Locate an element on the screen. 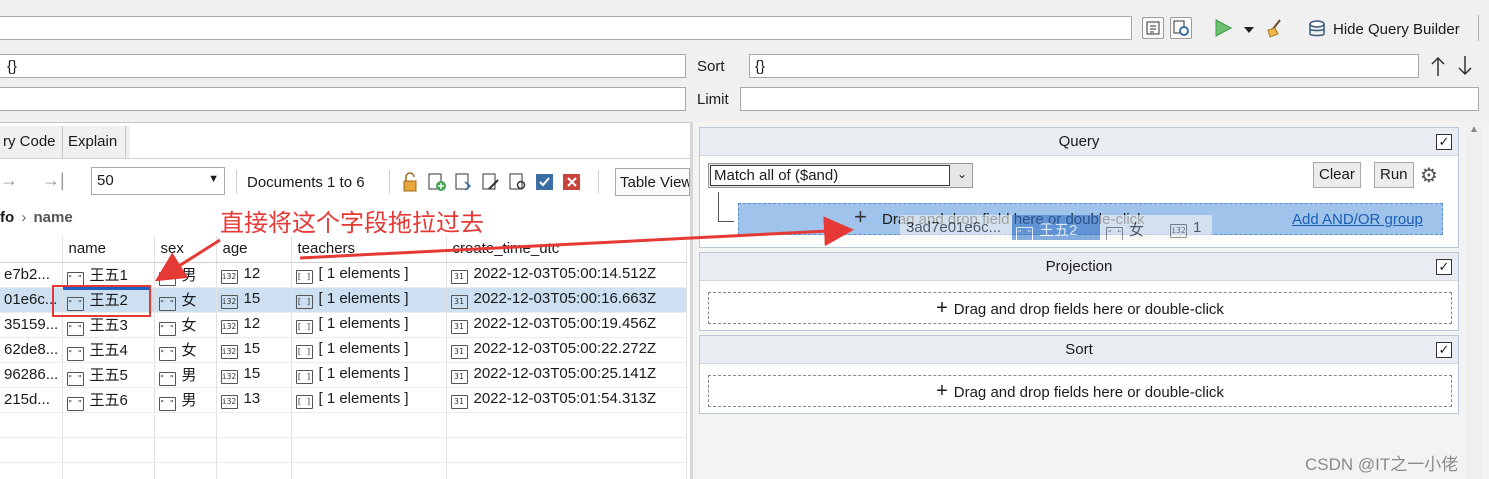 Image resolution: width=1489 pixels, height=479 pixels. annotation-arrow is located at coordinates (504, 249).